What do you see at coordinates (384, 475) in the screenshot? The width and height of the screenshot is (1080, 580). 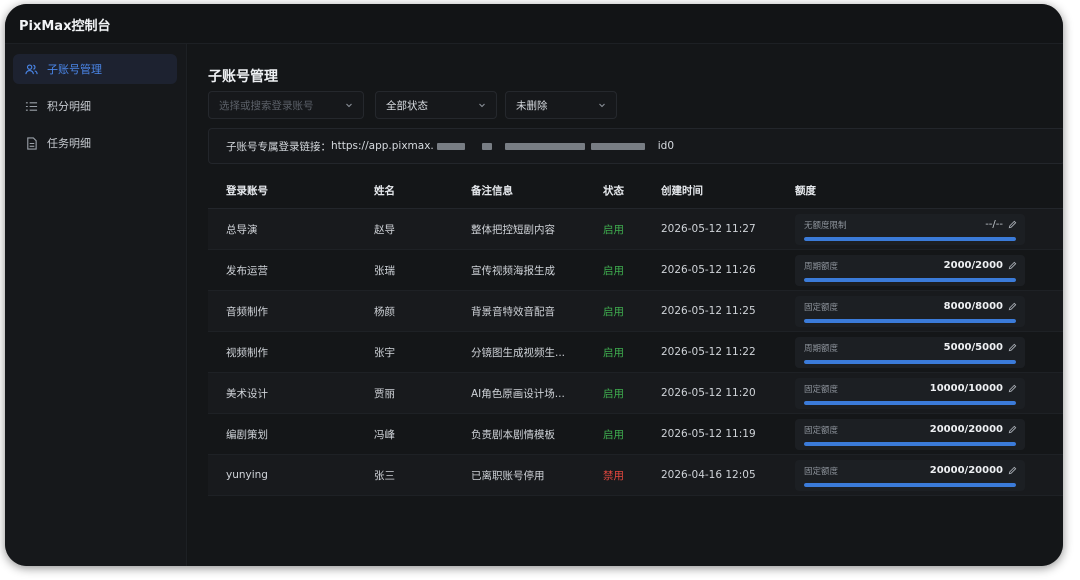 I see `cell-name: 张三` at bounding box center [384, 475].